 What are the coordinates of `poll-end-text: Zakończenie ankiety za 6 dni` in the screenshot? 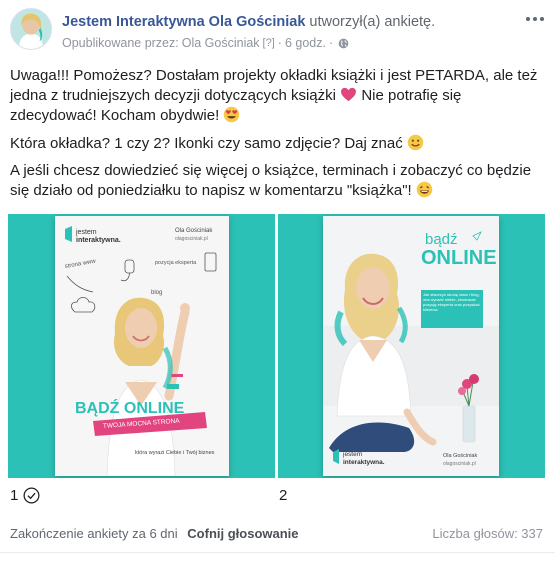 It's located at (94, 533).